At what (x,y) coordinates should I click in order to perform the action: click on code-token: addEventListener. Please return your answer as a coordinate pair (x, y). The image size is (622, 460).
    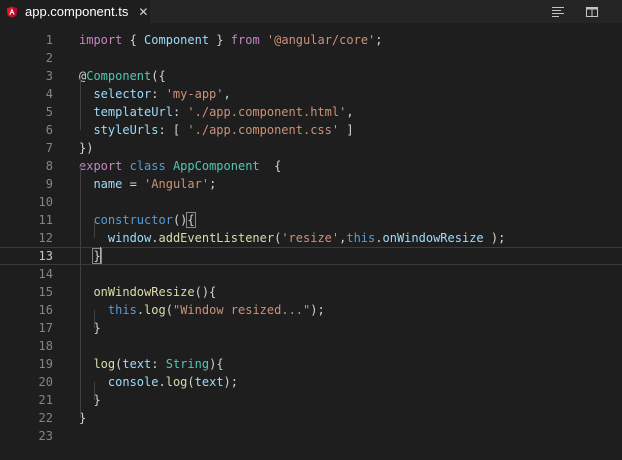
    Looking at the image, I should click on (216, 238).